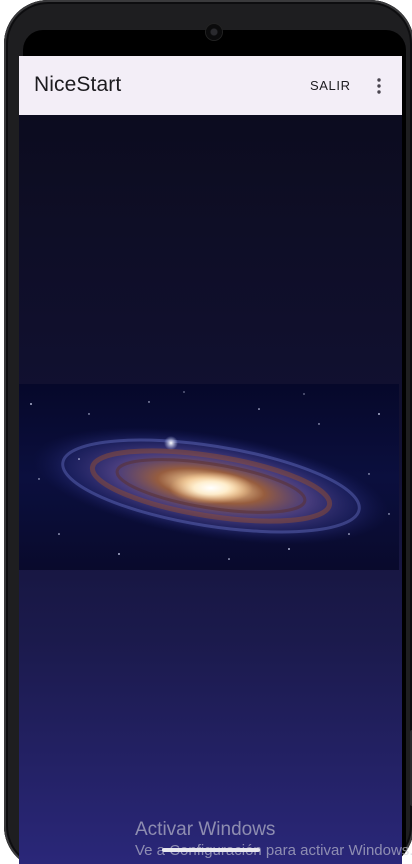 This screenshot has width=412, height=864. I want to click on app-bar: NiceStart SALIR, so click(210, 85).